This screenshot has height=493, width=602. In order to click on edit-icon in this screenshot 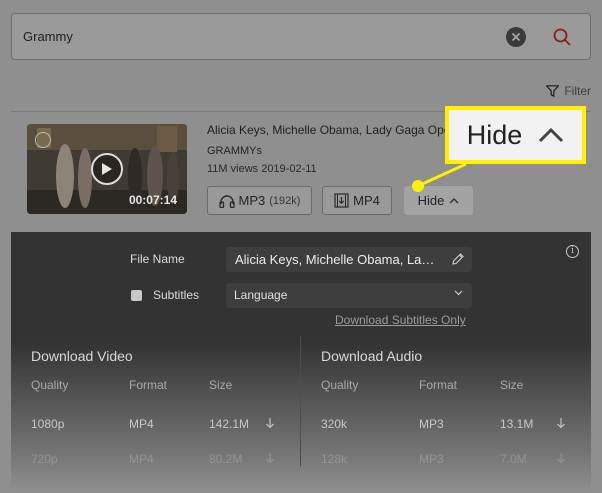, I will do `click(458, 259)`.